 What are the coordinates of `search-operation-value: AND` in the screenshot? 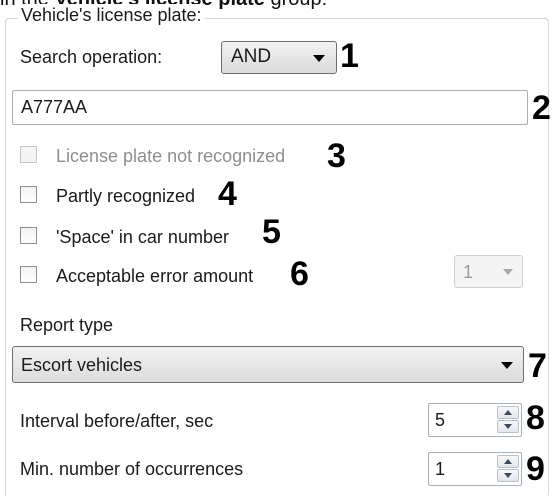 It's located at (251, 56).